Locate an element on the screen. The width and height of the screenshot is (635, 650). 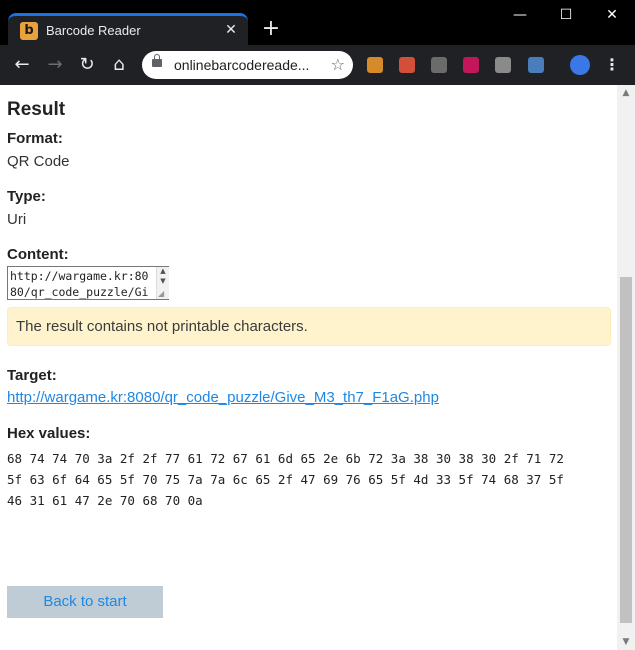
target-label: Target: is located at coordinates (32, 375).